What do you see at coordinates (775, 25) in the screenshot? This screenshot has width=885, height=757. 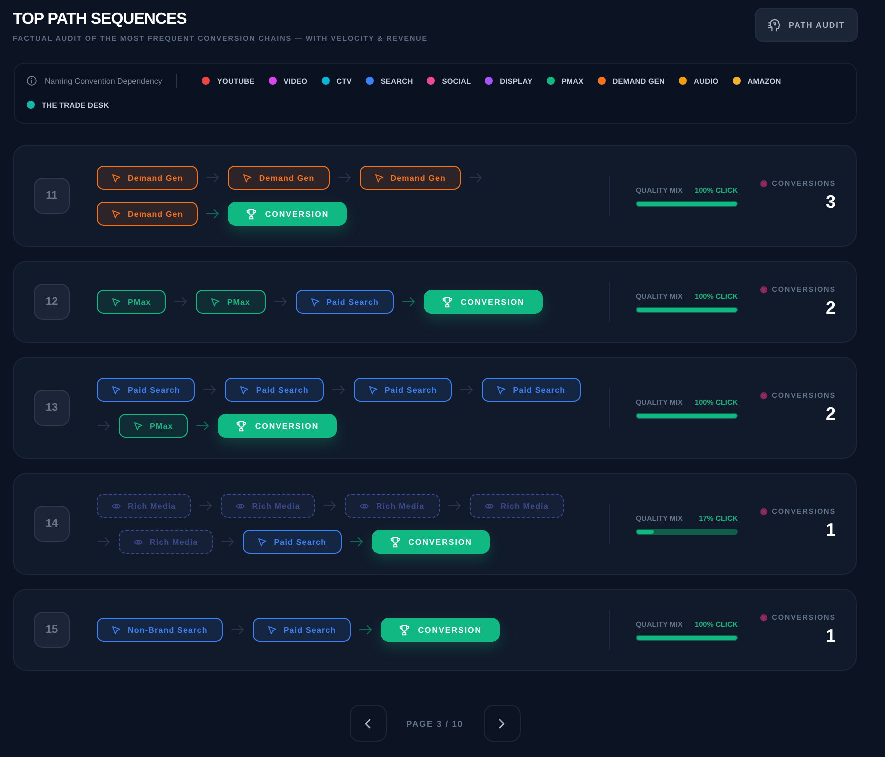 I see `head-profile-icon` at bounding box center [775, 25].